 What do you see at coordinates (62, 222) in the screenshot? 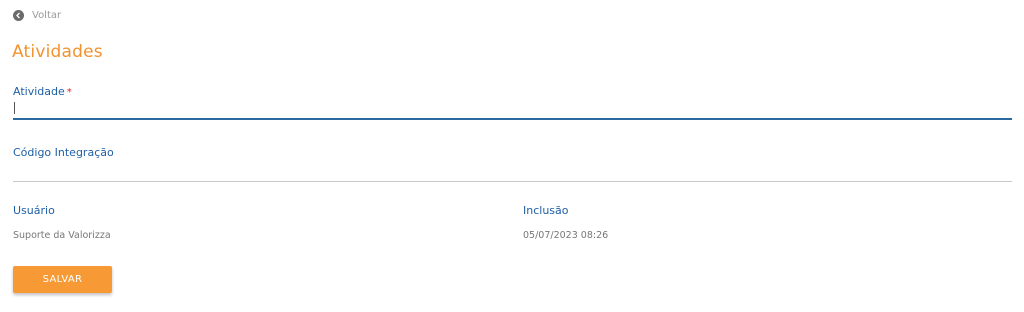
I see `usuario-info: Usuário Suporte da Valorizza` at bounding box center [62, 222].